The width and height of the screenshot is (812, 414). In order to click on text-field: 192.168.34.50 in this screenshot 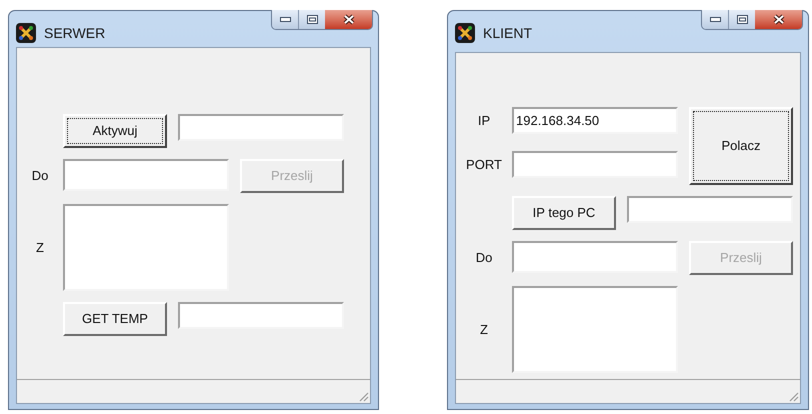, I will do `click(595, 120)`.